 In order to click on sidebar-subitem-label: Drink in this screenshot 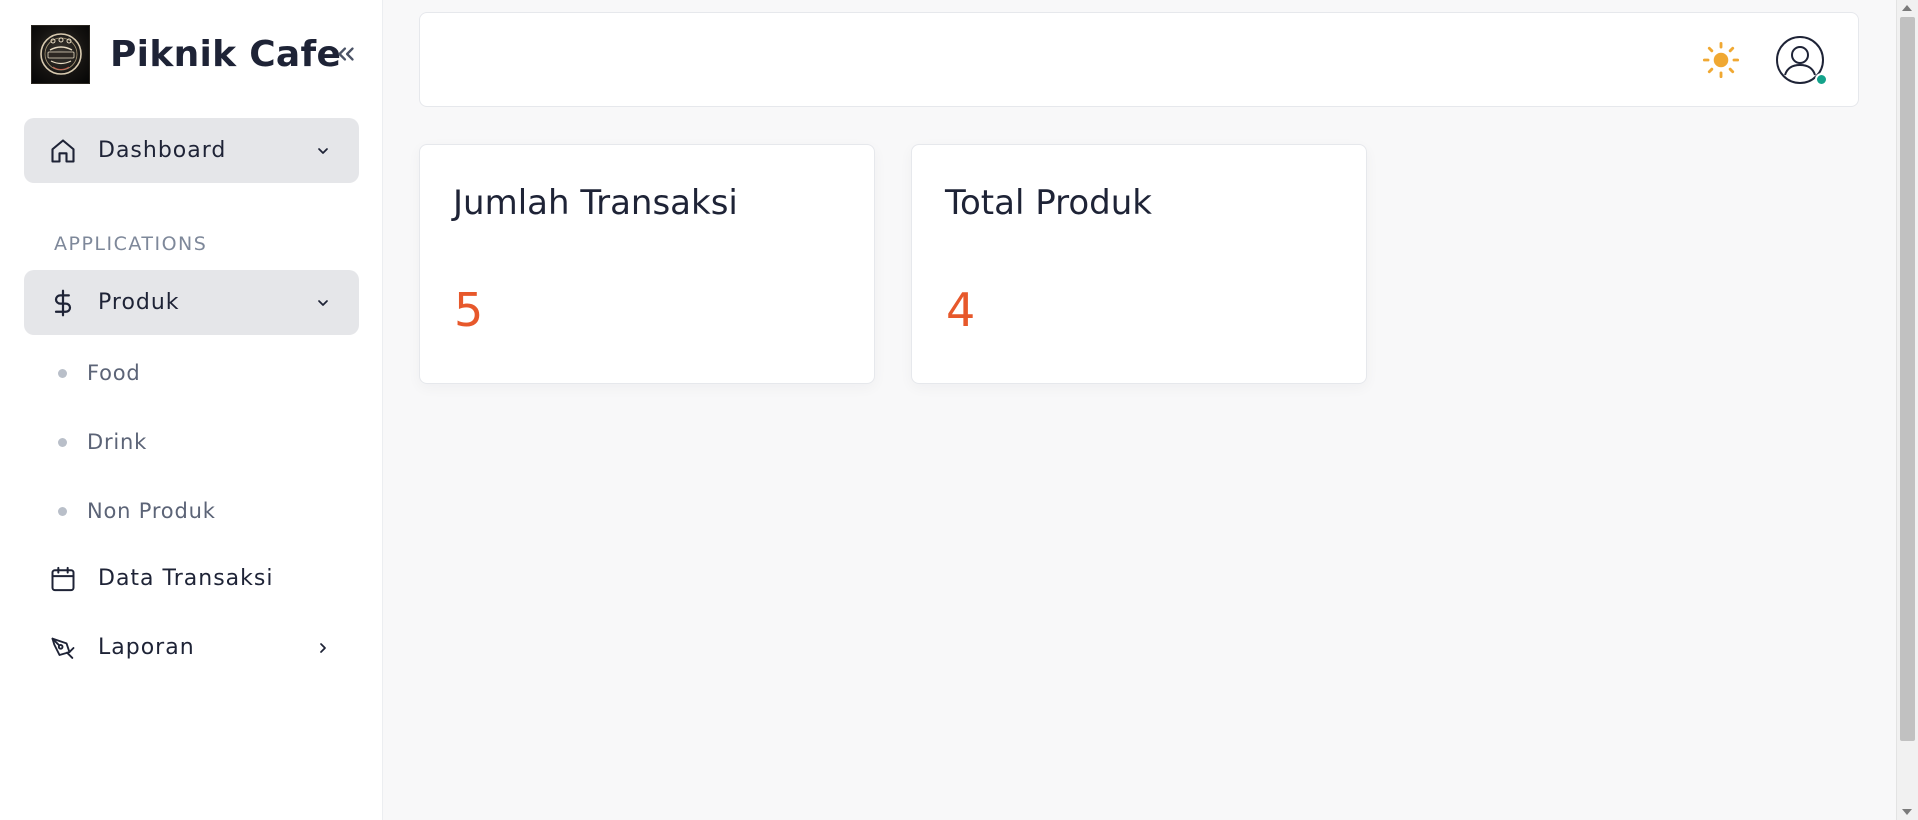, I will do `click(117, 442)`.